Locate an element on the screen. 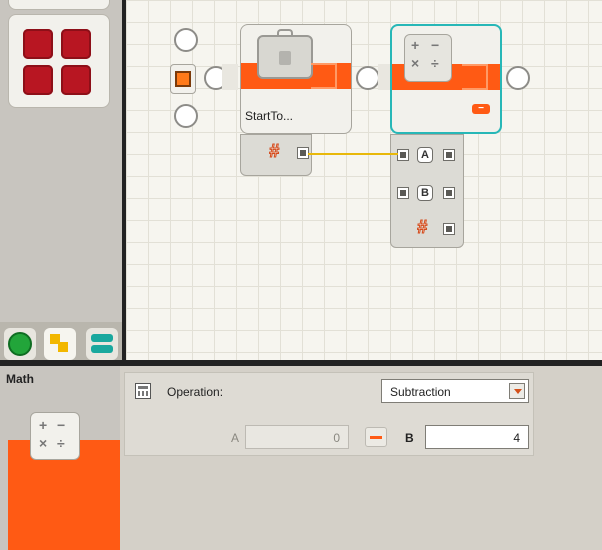 Image resolution: width=602 pixels, height=550 pixels. suitcase-icon is located at coordinates (285, 54).